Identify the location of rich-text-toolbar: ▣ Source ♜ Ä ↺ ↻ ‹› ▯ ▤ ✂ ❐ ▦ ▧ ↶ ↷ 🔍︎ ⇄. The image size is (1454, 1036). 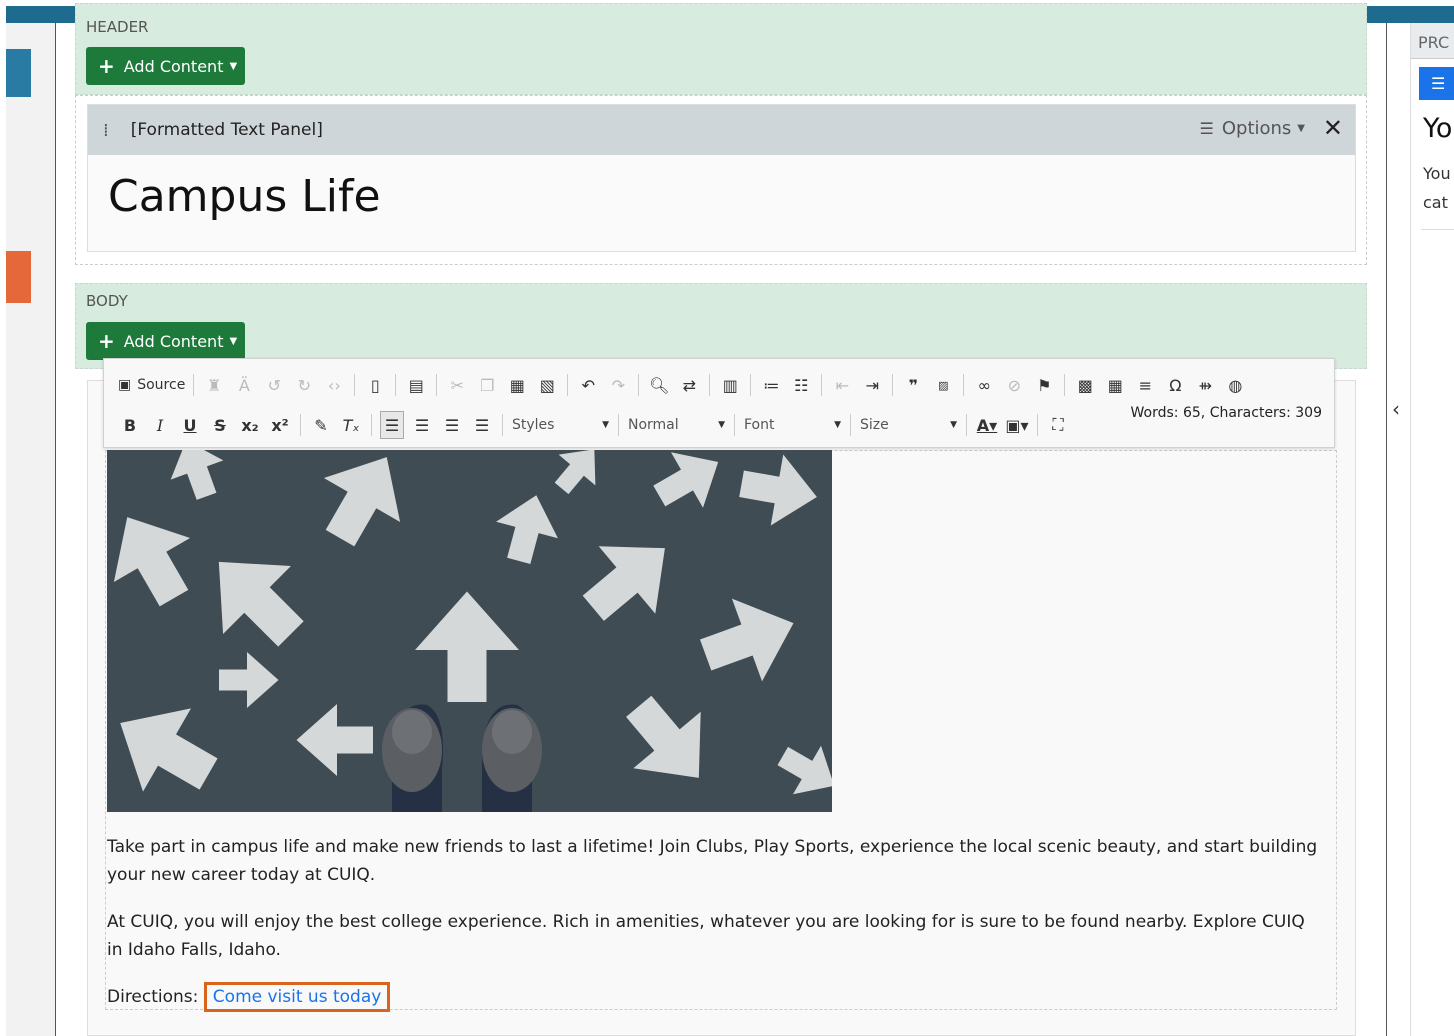
(719, 403).